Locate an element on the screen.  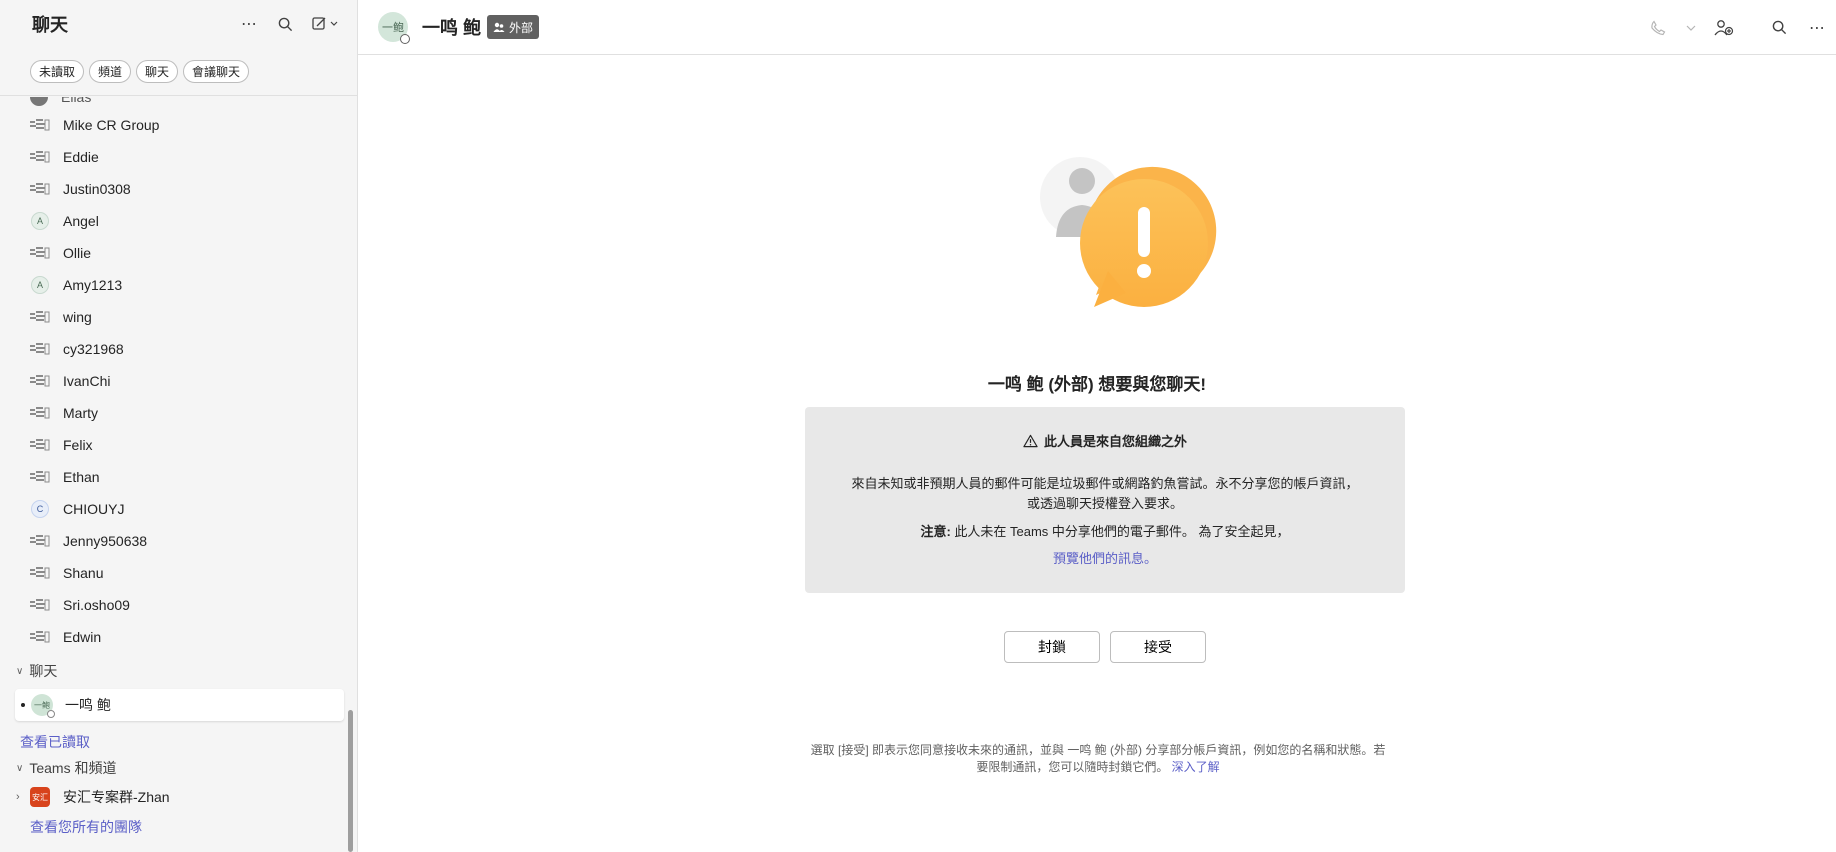
learn-more-link: 深入了解 is located at coordinates (1196, 767).